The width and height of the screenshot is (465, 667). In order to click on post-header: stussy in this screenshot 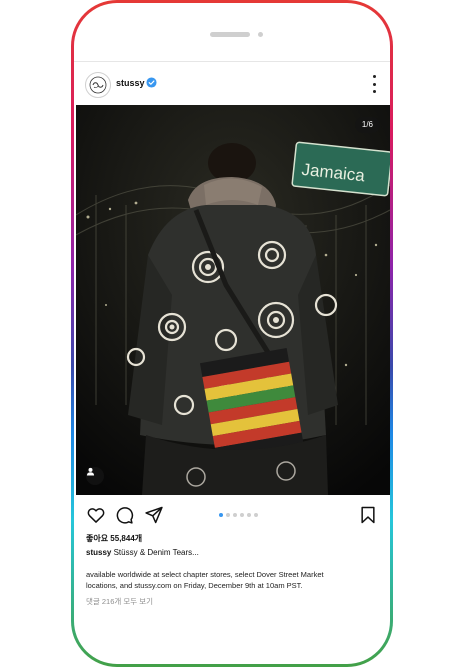, I will do `click(232, 86)`.